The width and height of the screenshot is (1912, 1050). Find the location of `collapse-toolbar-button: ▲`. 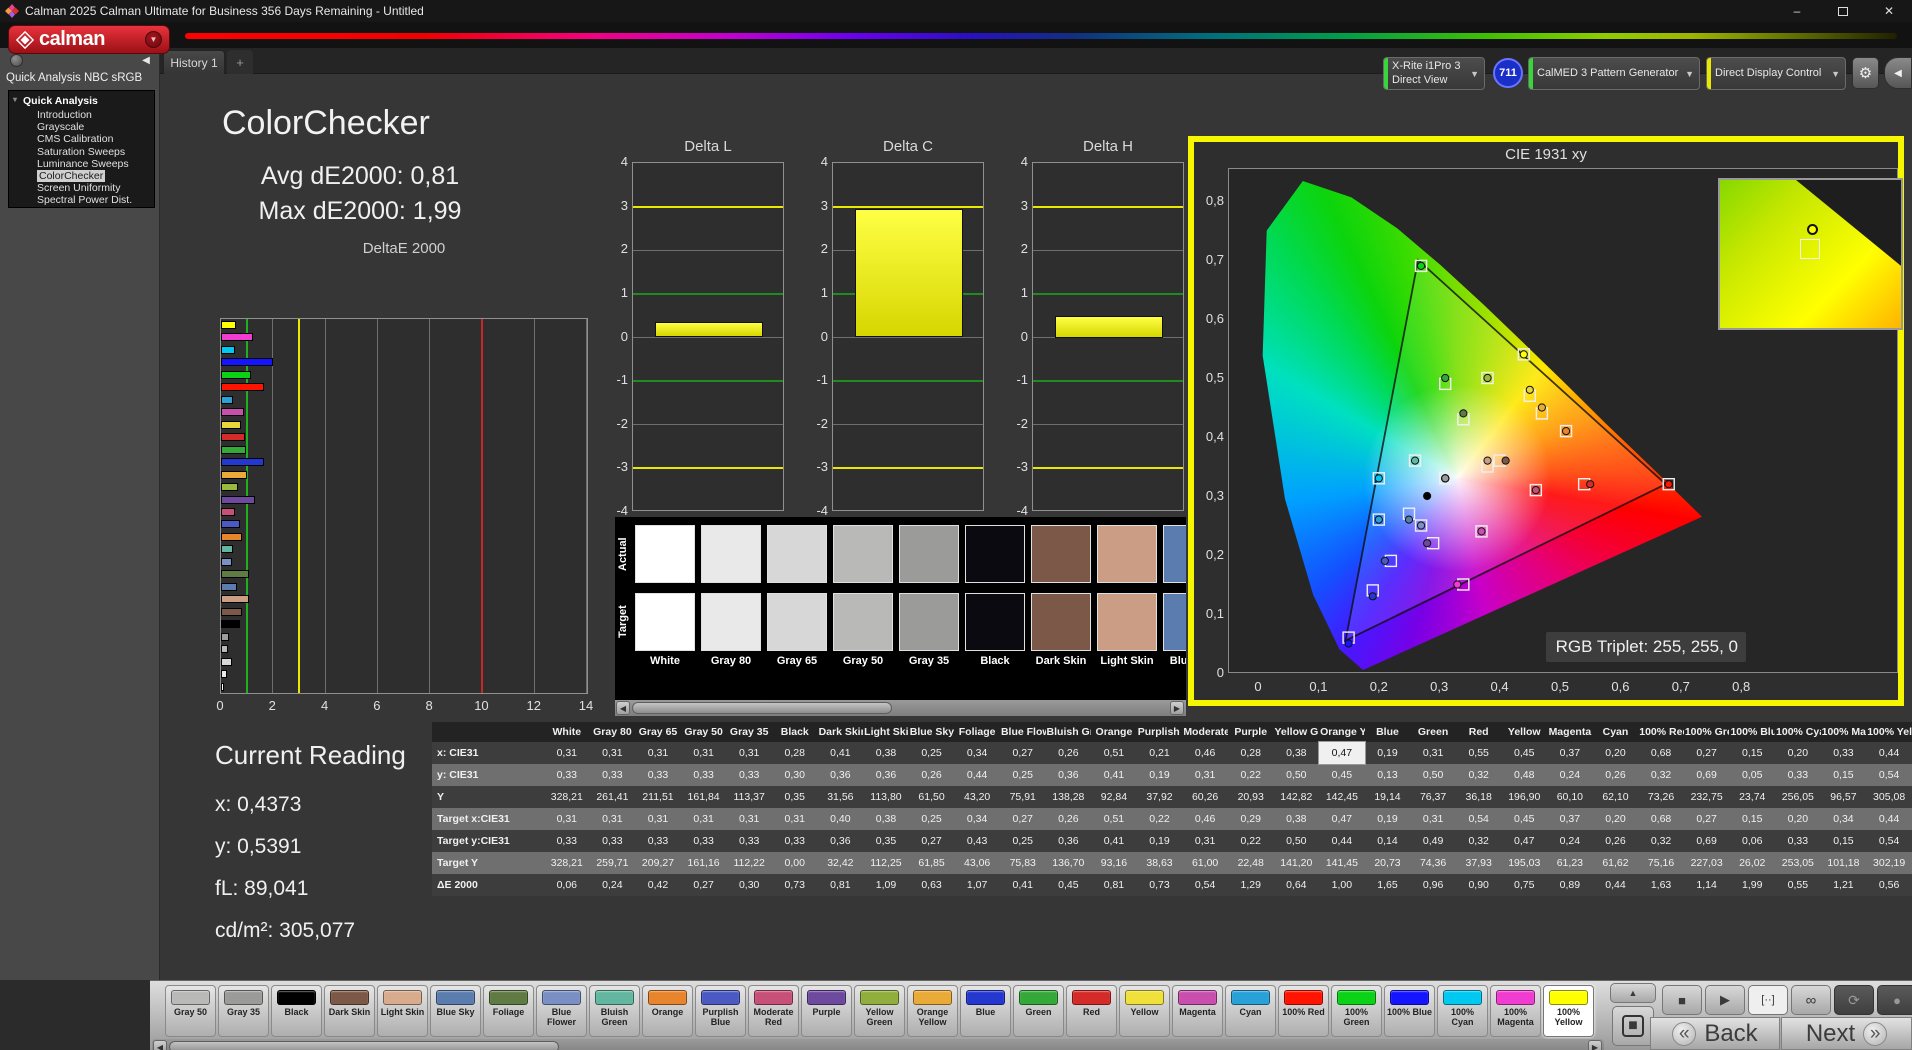

collapse-toolbar-button: ▲ is located at coordinates (1633, 993).